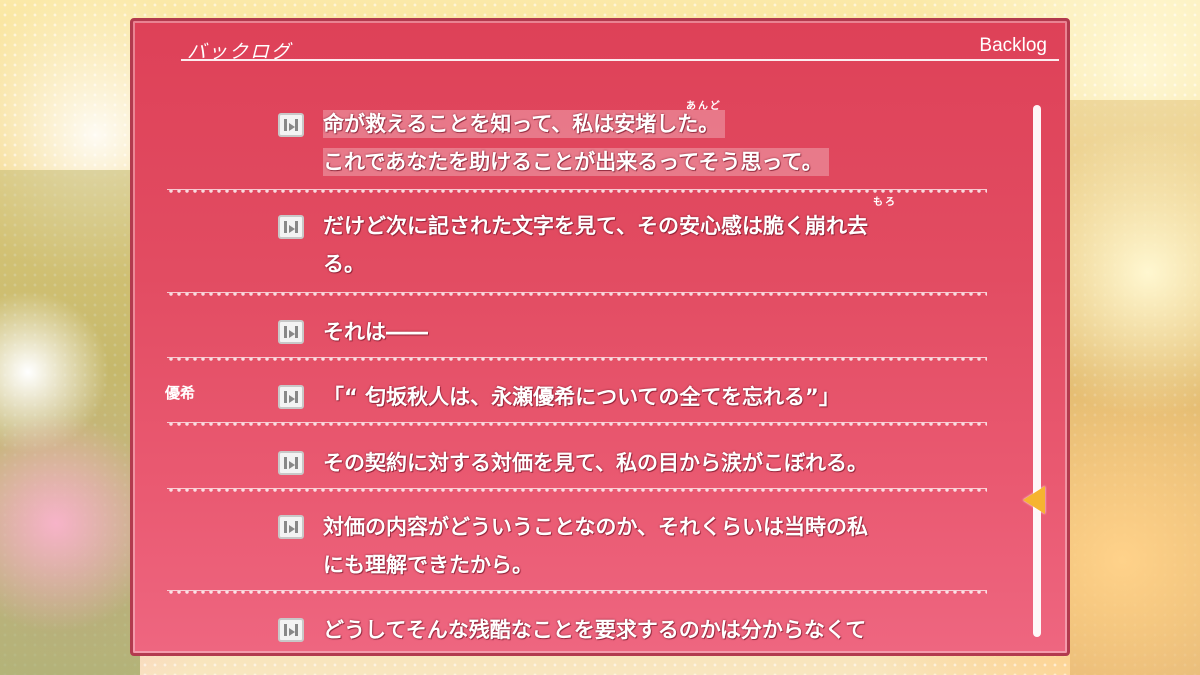  I want to click on entry-text: 対価の内容がどういうことなのか、それくらいは当時の私 にも理解できたから。, so click(595, 546).